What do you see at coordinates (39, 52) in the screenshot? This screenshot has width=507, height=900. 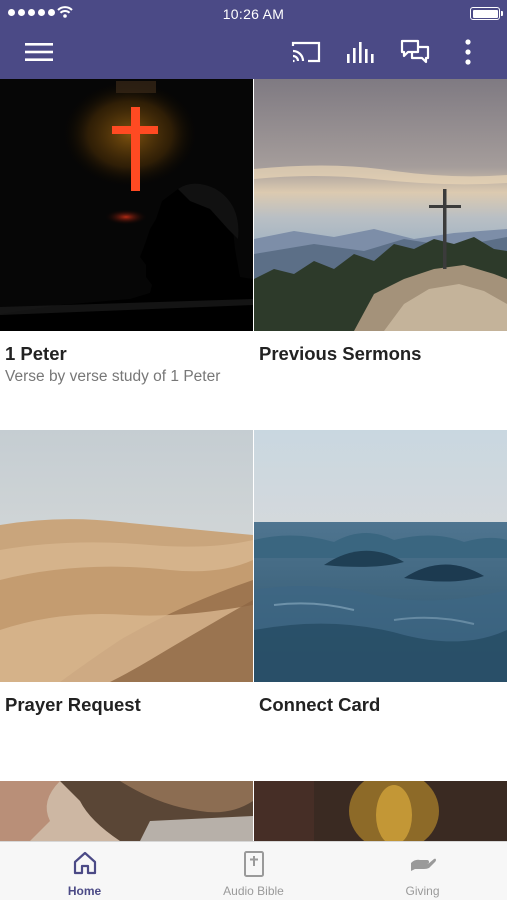 I see `hamburger-icon` at bounding box center [39, 52].